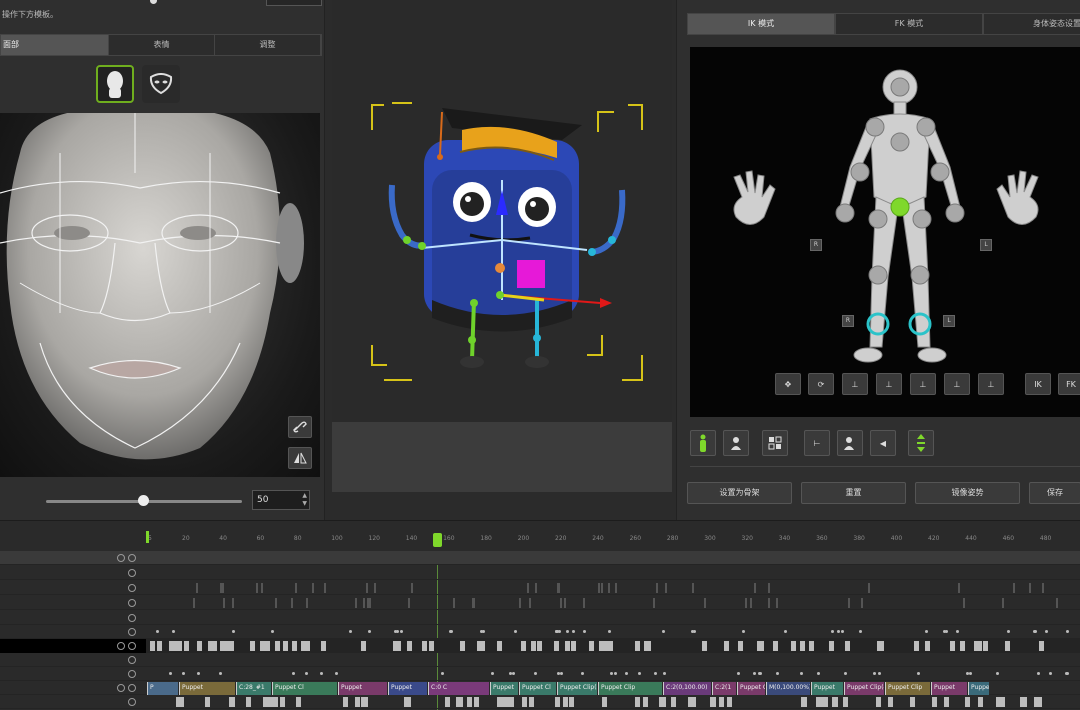 This screenshot has width=1080, height=710. What do you see at coordinates (143, 500) in the screenshot?
I see `intensity-slider-knob` at bounding box center [143, 500].